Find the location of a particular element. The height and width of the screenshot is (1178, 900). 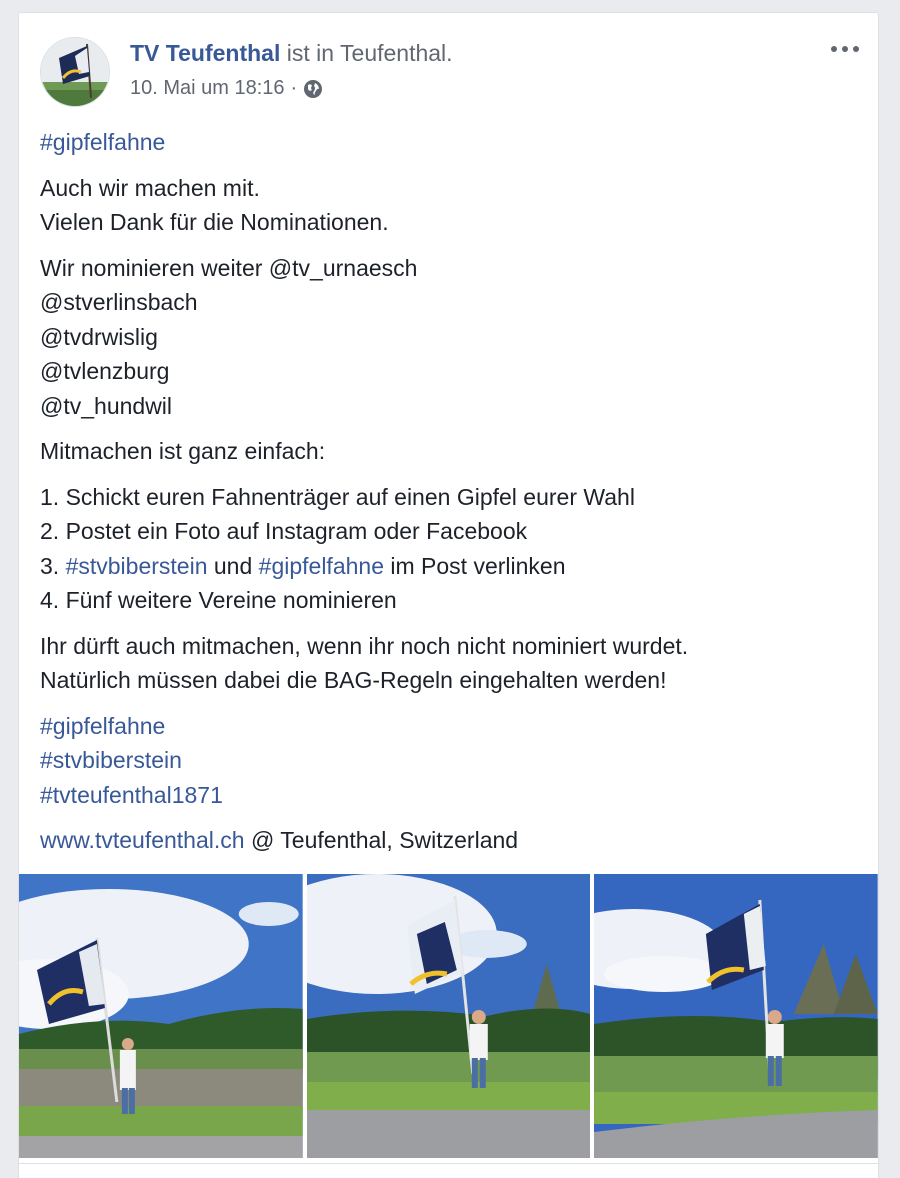

post-title-line: TV Teufenthal ist in Teufenthal. is located at coordinates (291, 53).